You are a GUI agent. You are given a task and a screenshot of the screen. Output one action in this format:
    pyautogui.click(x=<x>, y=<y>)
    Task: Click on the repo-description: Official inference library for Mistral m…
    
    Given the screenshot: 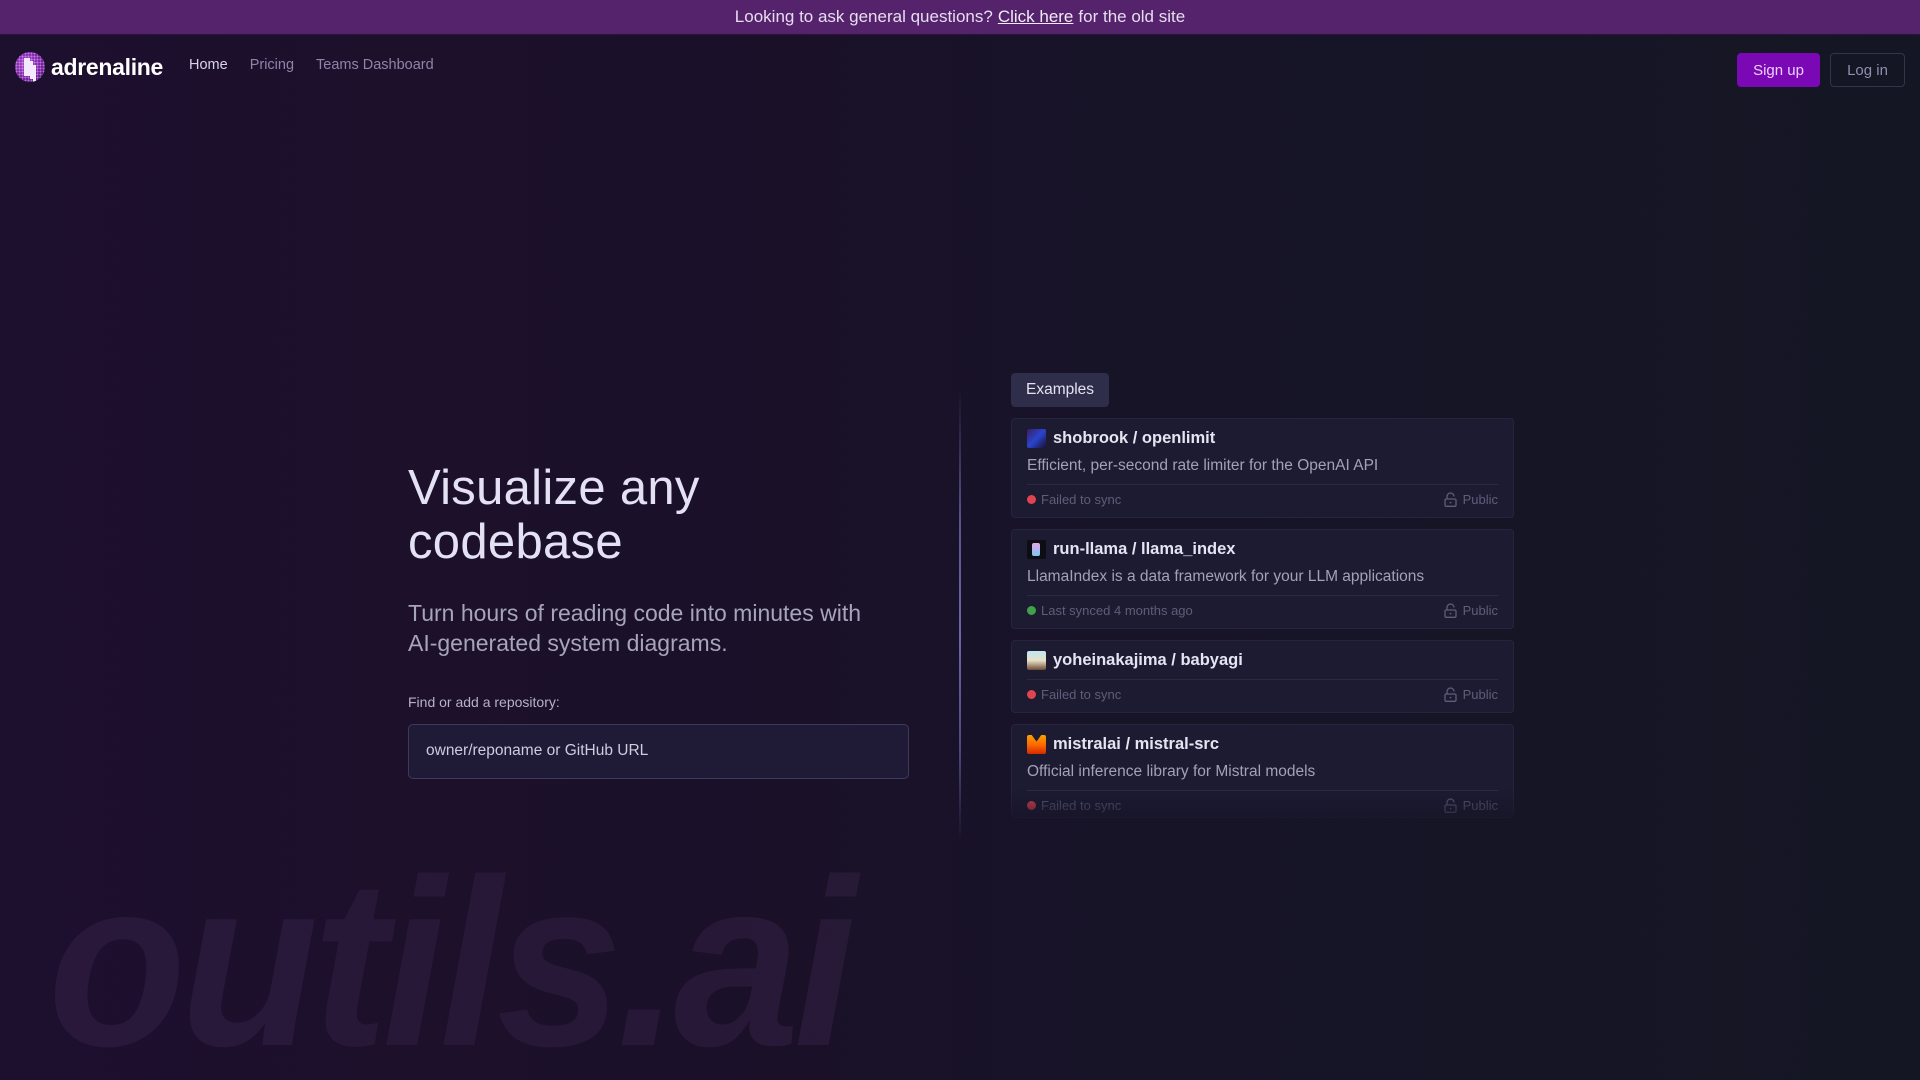 What is the action you would take?
    pyautogui.click(x=1171, y=771)
    